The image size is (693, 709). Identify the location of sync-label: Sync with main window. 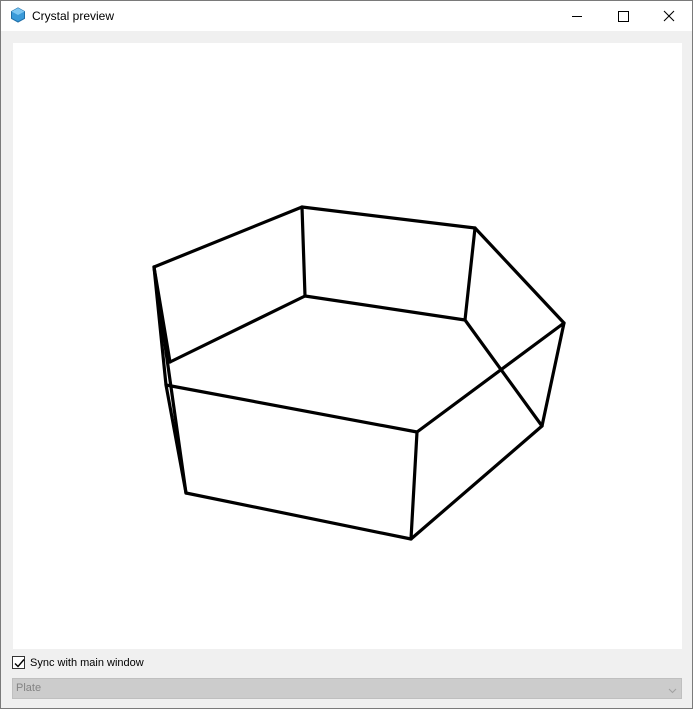
(87, 663).